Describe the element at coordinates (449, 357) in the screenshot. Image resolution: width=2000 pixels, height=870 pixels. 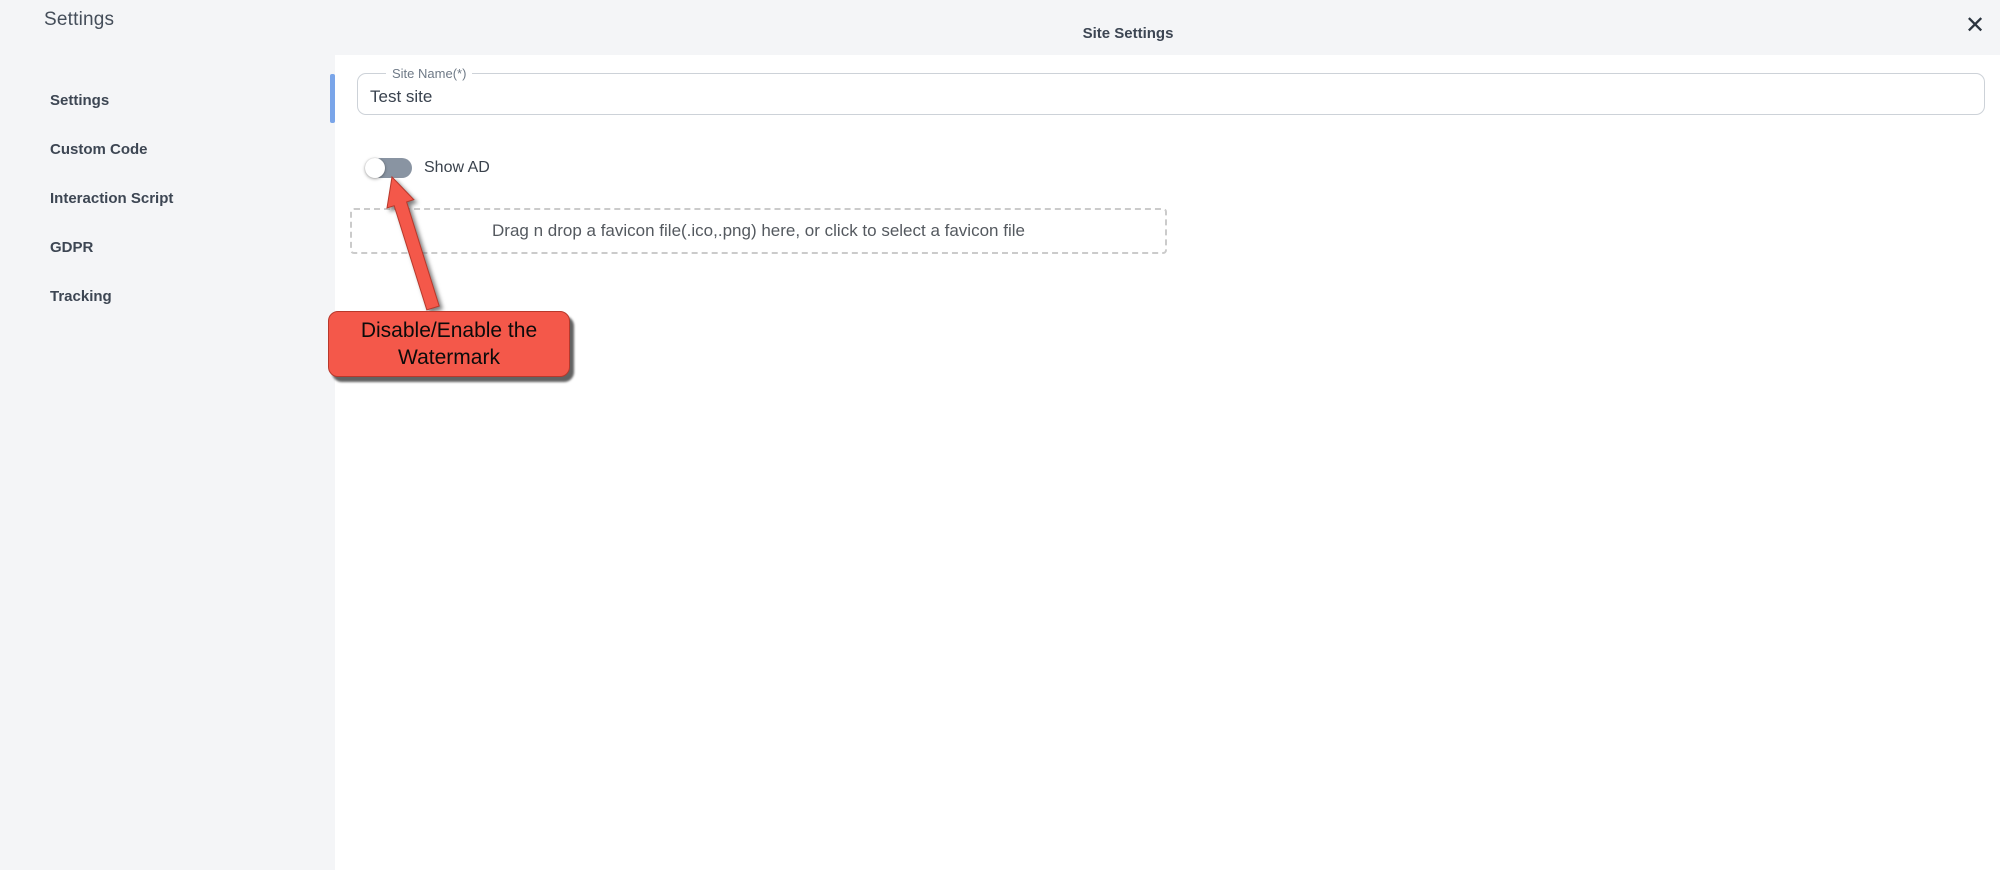
I see `annotation-text-line2: Watermark` at that location.